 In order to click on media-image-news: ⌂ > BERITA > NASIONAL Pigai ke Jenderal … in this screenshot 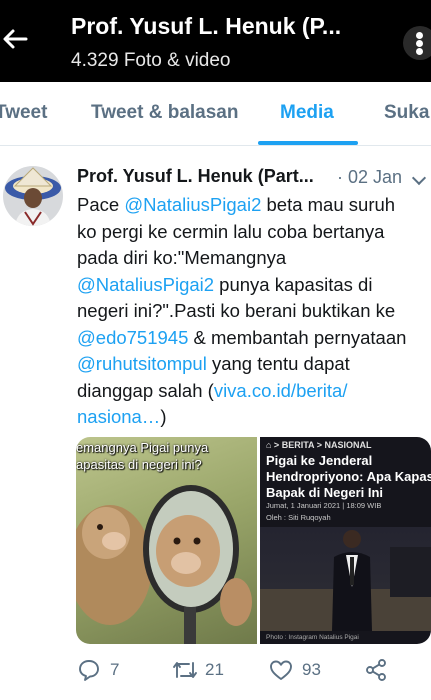, I will do `click(345, 540)`.